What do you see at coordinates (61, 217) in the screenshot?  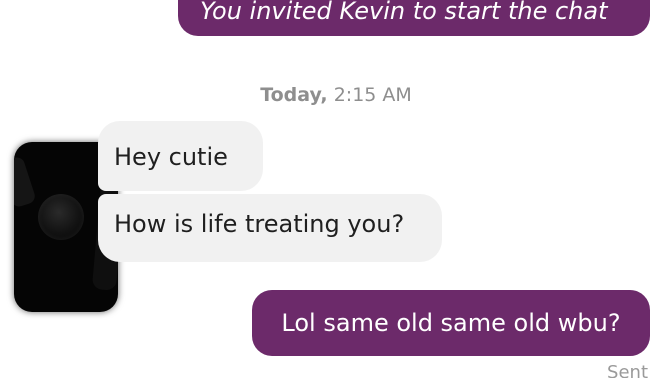 I see `avatar-icon` at bounding box center [61, 217].